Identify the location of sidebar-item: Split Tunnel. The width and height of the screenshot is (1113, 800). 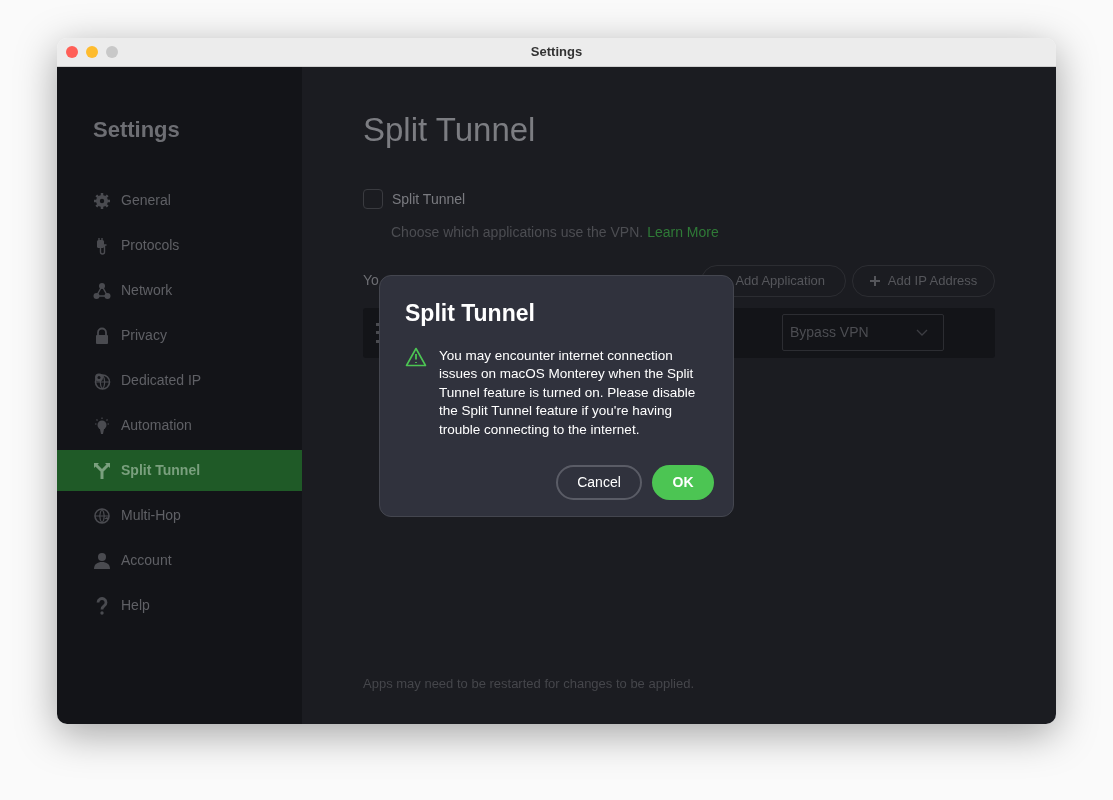
(179, 470).